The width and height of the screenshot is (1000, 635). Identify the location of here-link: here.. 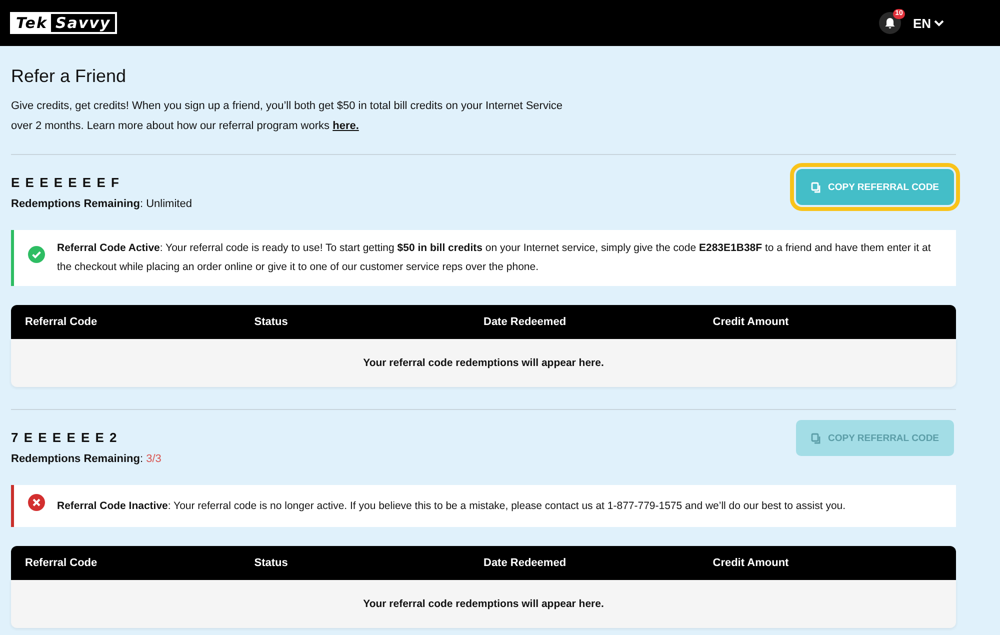
(345, 126).